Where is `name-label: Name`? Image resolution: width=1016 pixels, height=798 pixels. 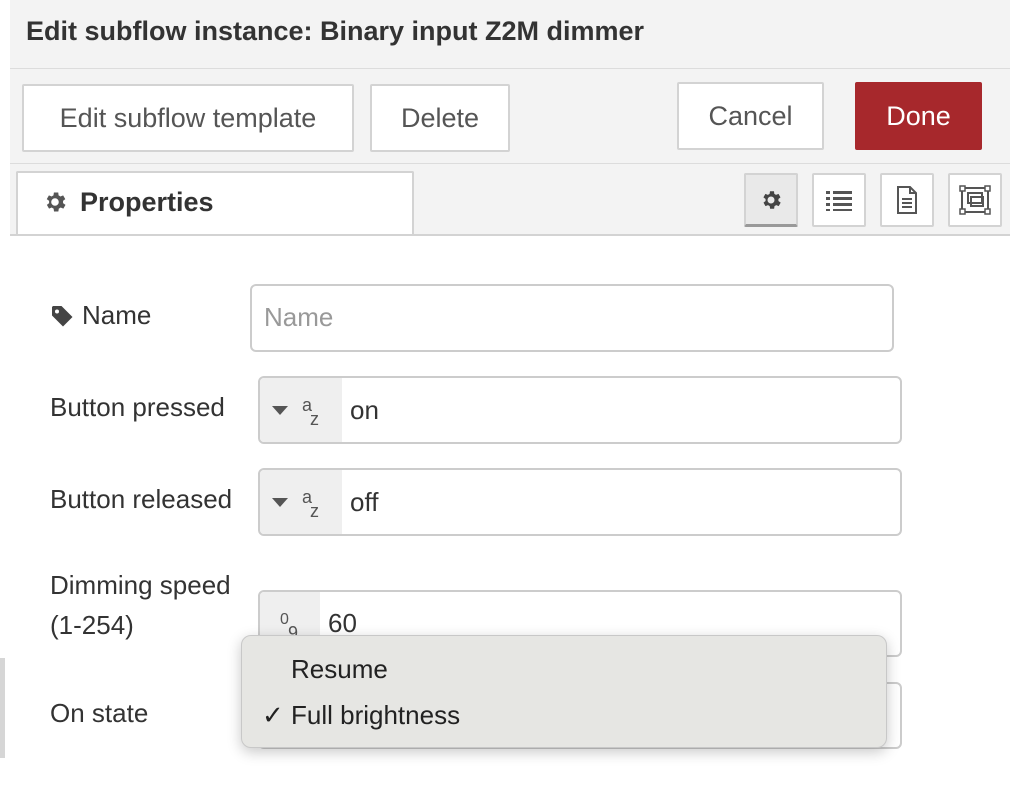 name-label: Name is located at coordinates (117, 315).